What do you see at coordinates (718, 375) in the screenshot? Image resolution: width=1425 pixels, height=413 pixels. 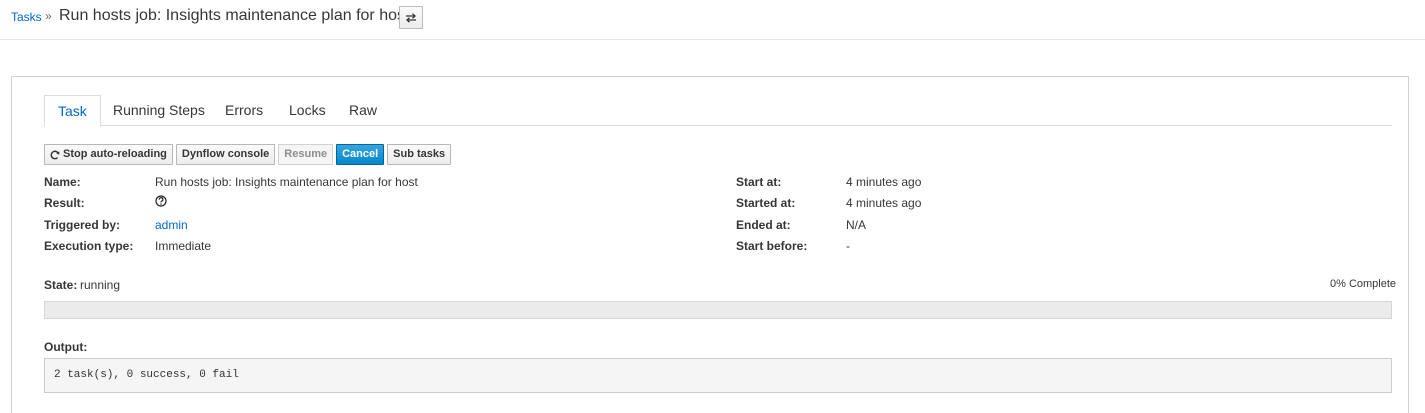 I see `output-box: 2 task(s), 0 success, 0 fail` at bounding box center [718, 375].